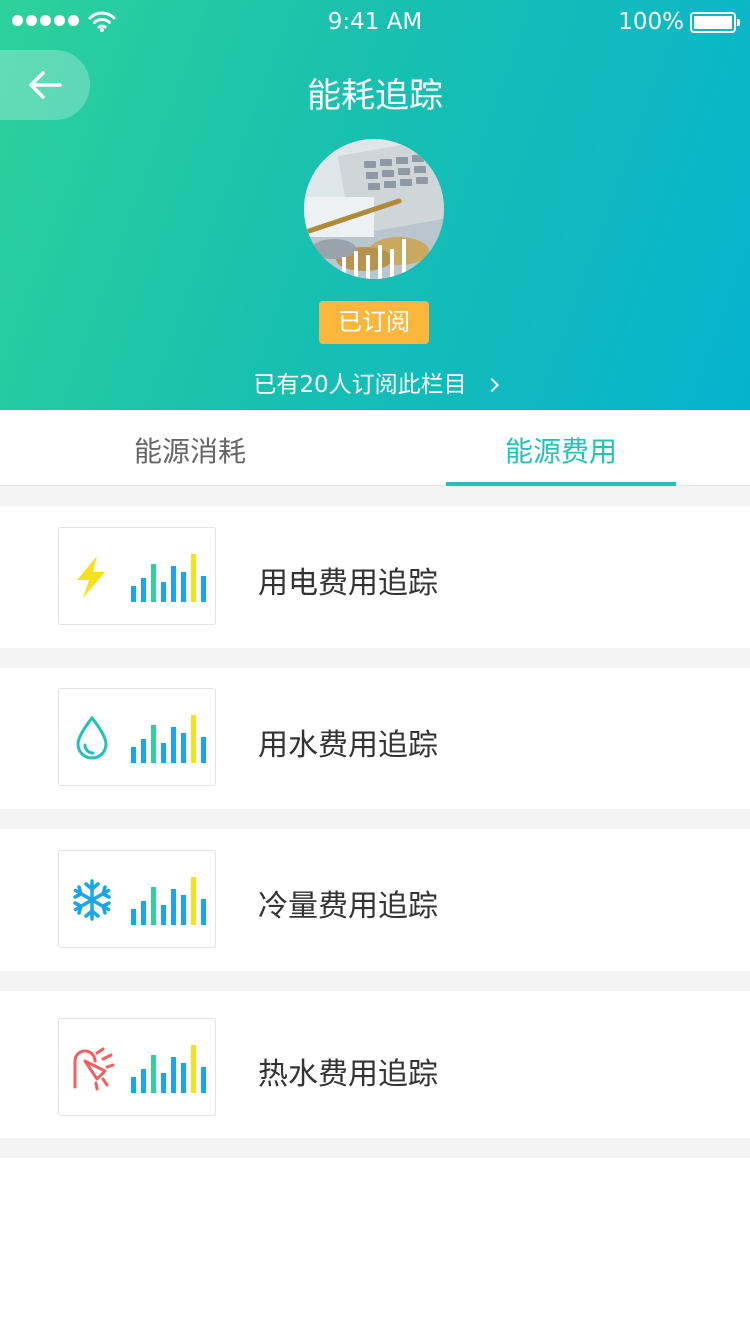 This screenshot has width=750, height=1334. I want to click on column-cover-image, so click(374, 209).